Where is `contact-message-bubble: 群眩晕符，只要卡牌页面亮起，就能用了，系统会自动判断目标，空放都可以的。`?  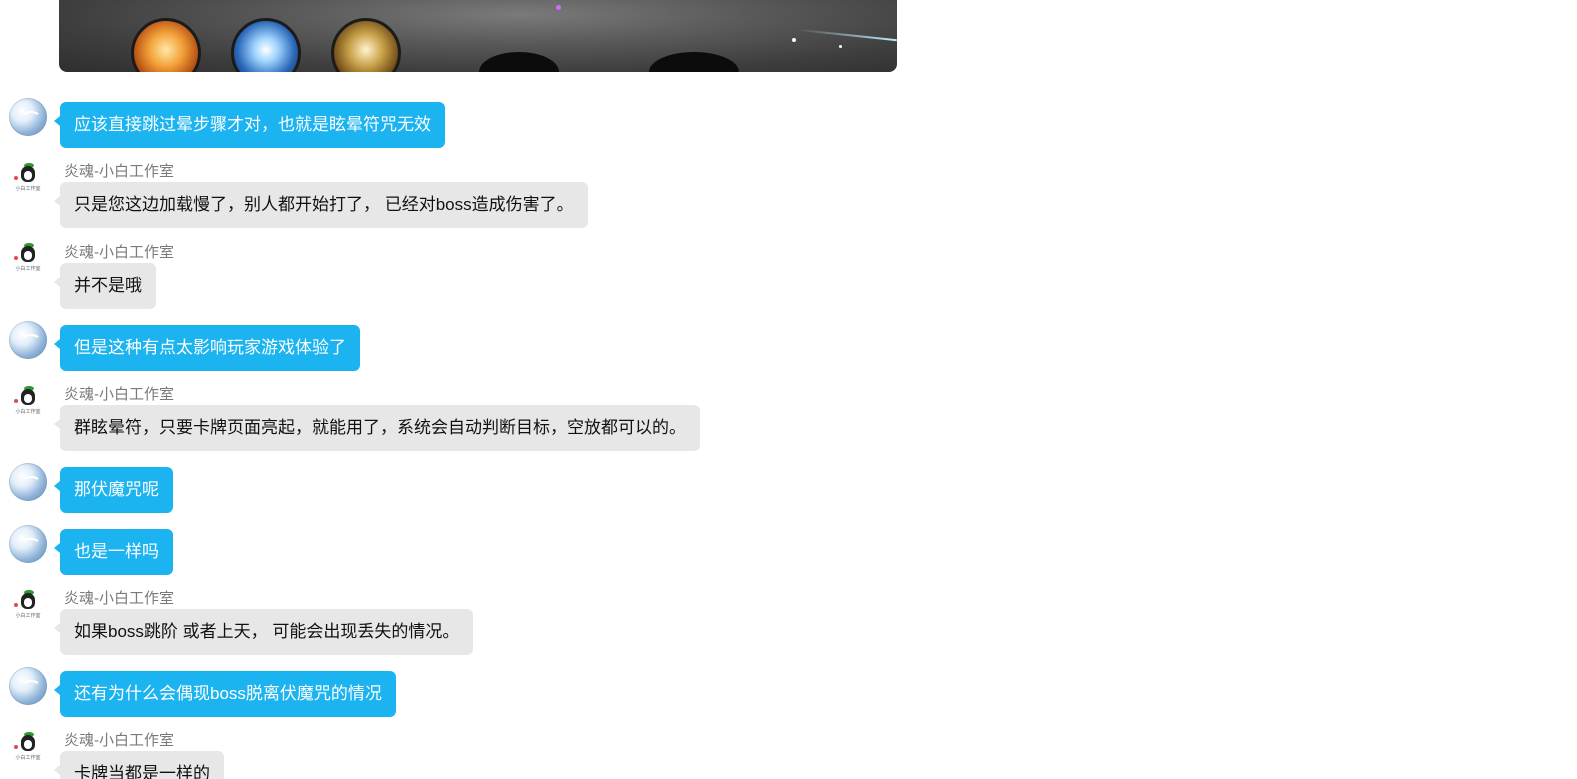 contact-message-bubble: 群眩晕符，只要卡牌页面亮起，就能用了，系统会自动判断目标，空放都可以的。 is located at coordinates (377, 428).